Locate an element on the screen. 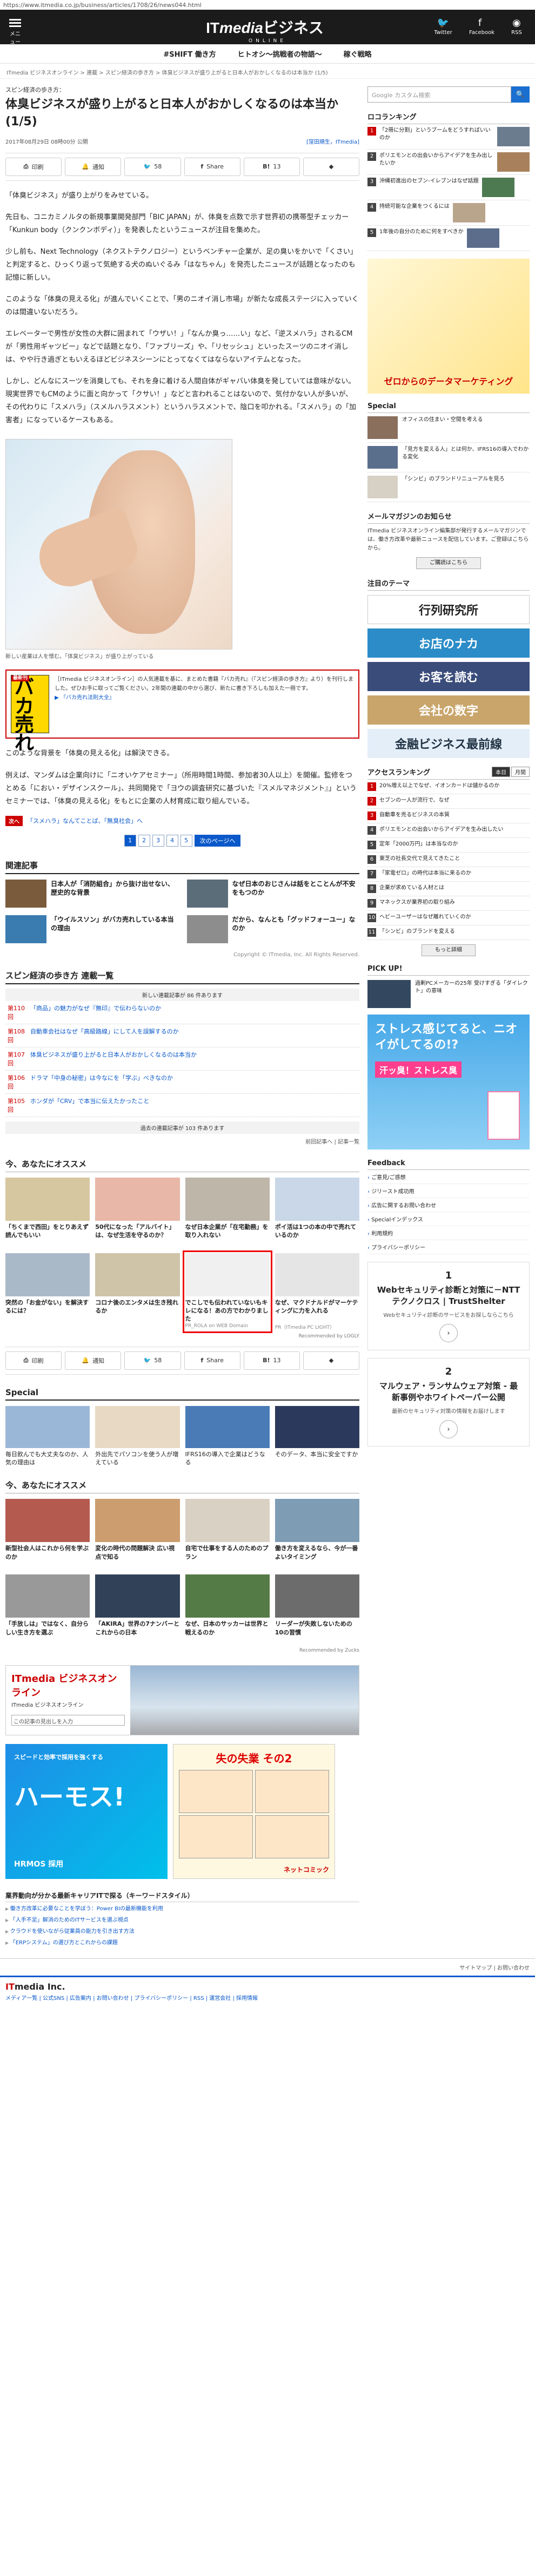 This screenshot has height=2576, width=535. industry-link: 「人手不足」解消のためのITサービスを選ぶ視点 is located at coordinates (182, 1919).